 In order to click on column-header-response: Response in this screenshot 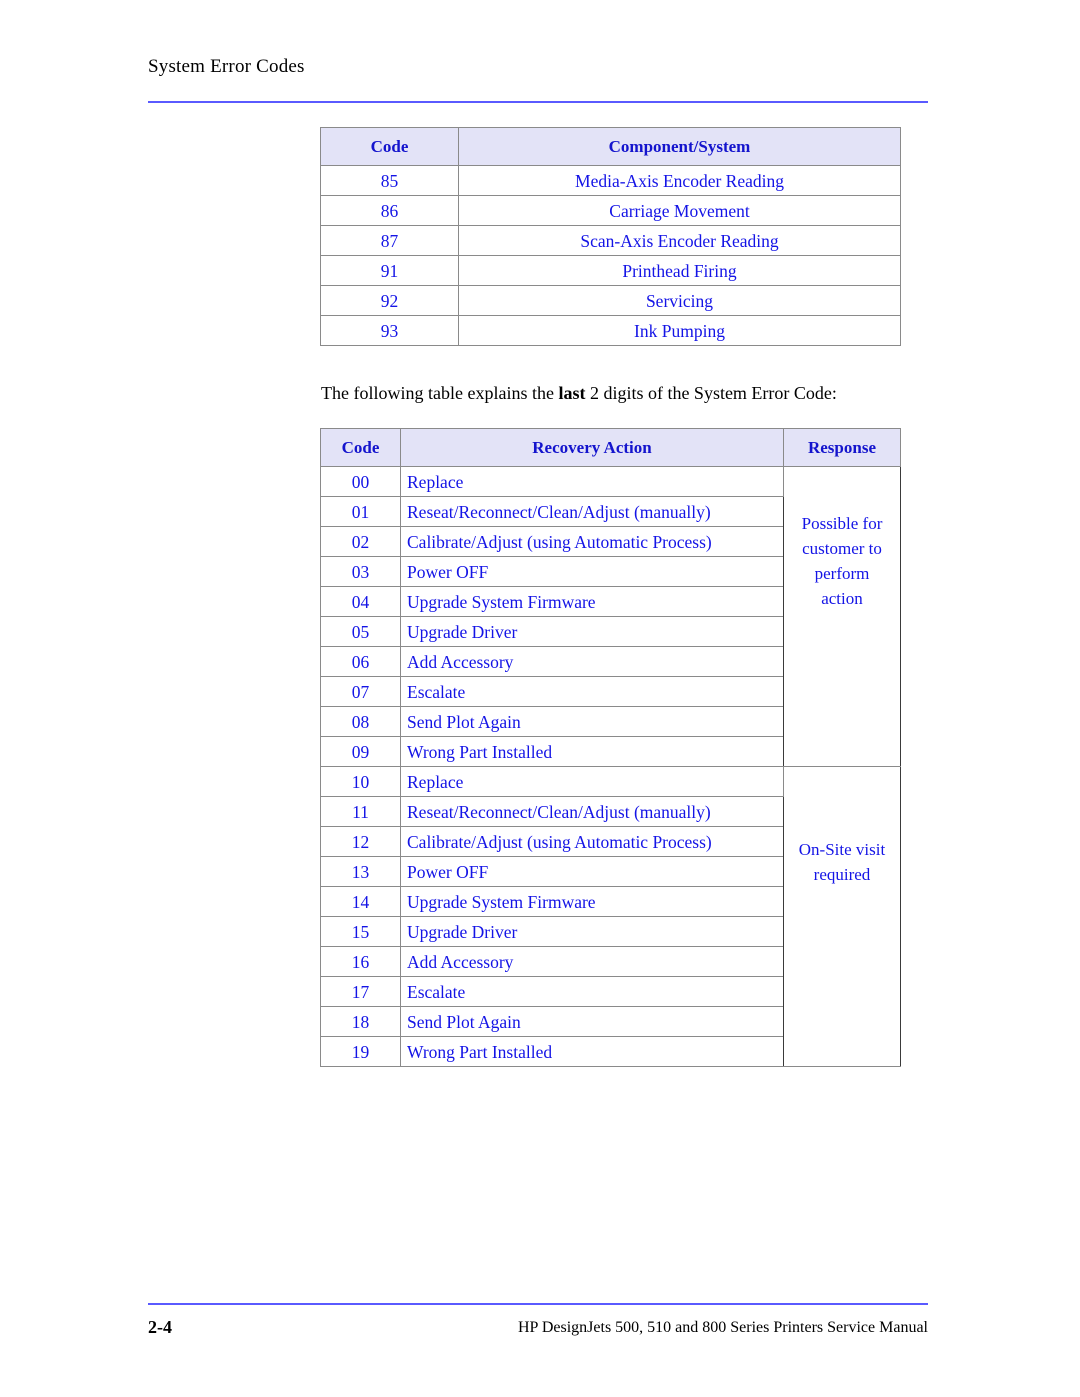, I will do `click(842, 447)`.